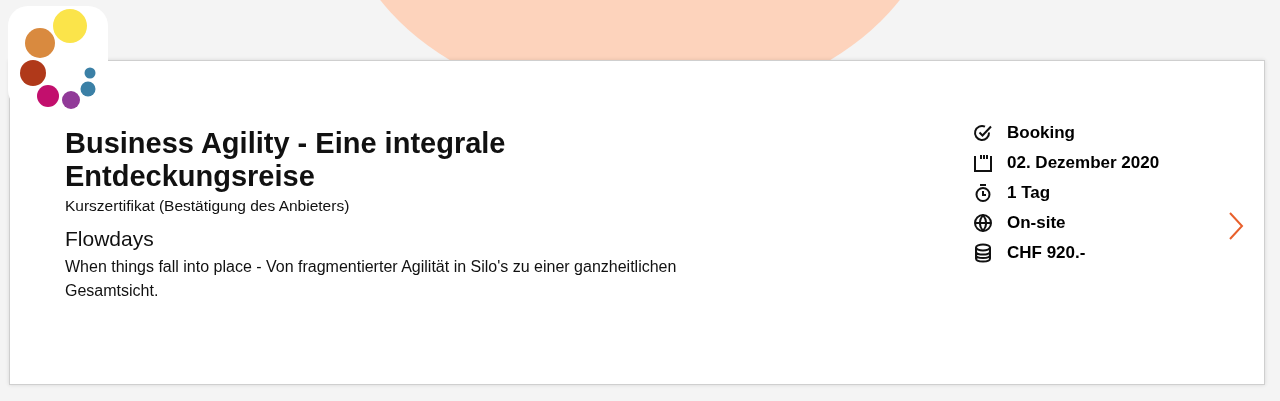  I want to click on detail-text: CHF 920.-, so click(1046, 253).